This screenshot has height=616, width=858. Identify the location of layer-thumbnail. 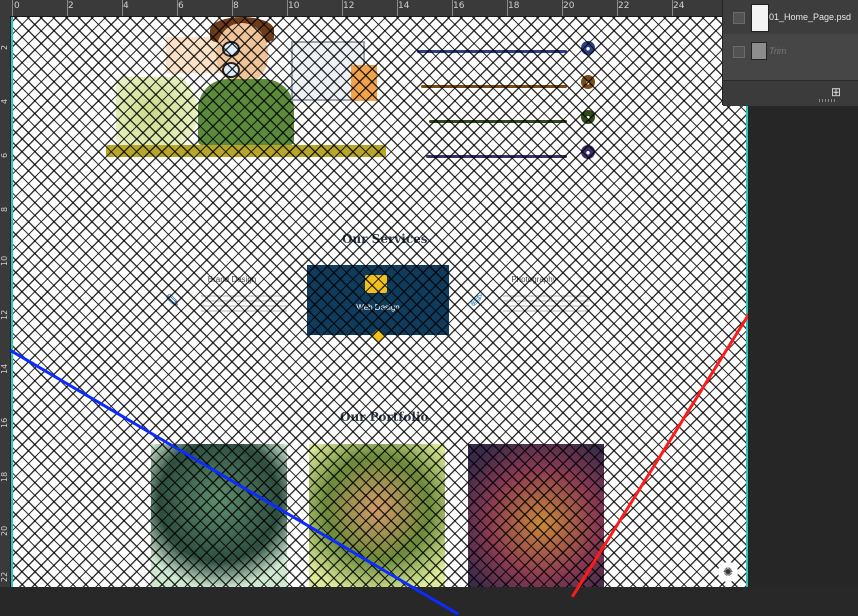
(760, 18).